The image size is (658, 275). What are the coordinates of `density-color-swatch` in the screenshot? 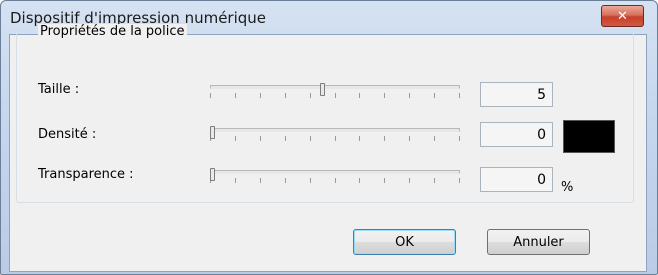 It's located at (589, 136).